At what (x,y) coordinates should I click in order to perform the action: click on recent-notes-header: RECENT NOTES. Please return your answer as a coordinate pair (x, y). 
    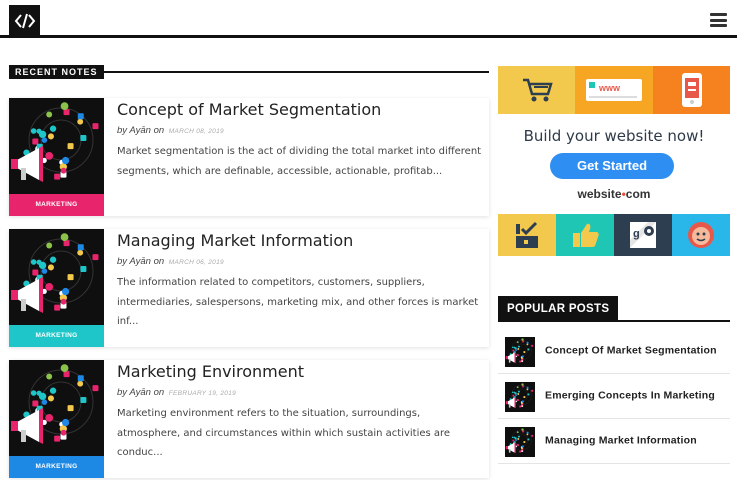
    Looking at the image, I should click on (249, 72).